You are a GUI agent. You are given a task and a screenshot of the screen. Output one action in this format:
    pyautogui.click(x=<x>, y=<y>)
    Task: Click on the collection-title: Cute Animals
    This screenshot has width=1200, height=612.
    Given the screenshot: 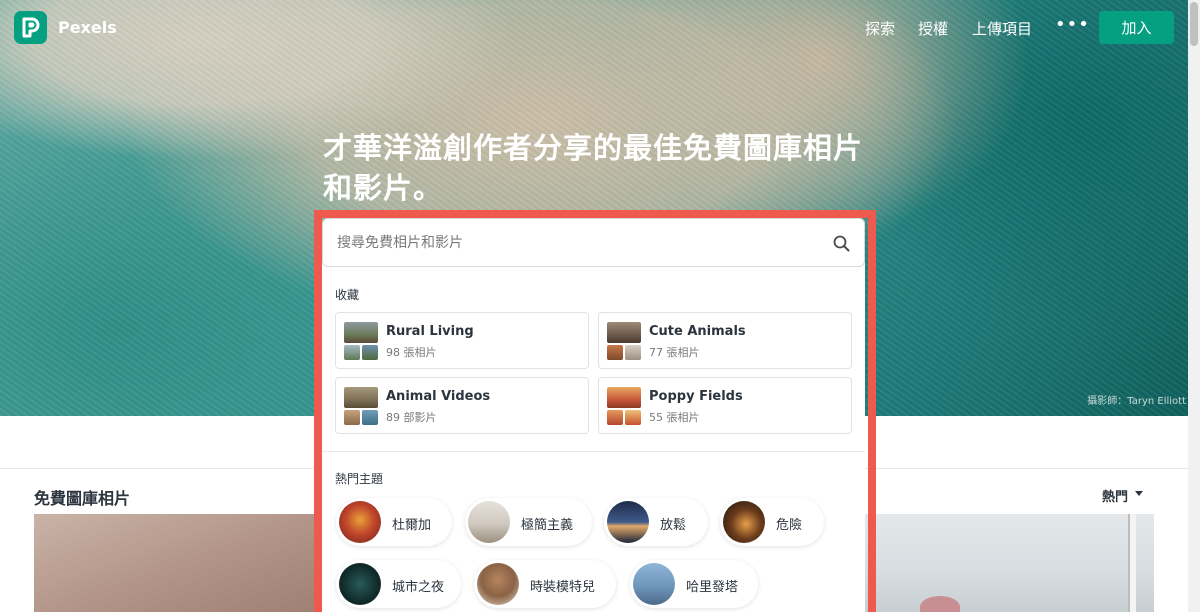 What is the action you would take?
    pyautogui.click(x=697, y=331)
    